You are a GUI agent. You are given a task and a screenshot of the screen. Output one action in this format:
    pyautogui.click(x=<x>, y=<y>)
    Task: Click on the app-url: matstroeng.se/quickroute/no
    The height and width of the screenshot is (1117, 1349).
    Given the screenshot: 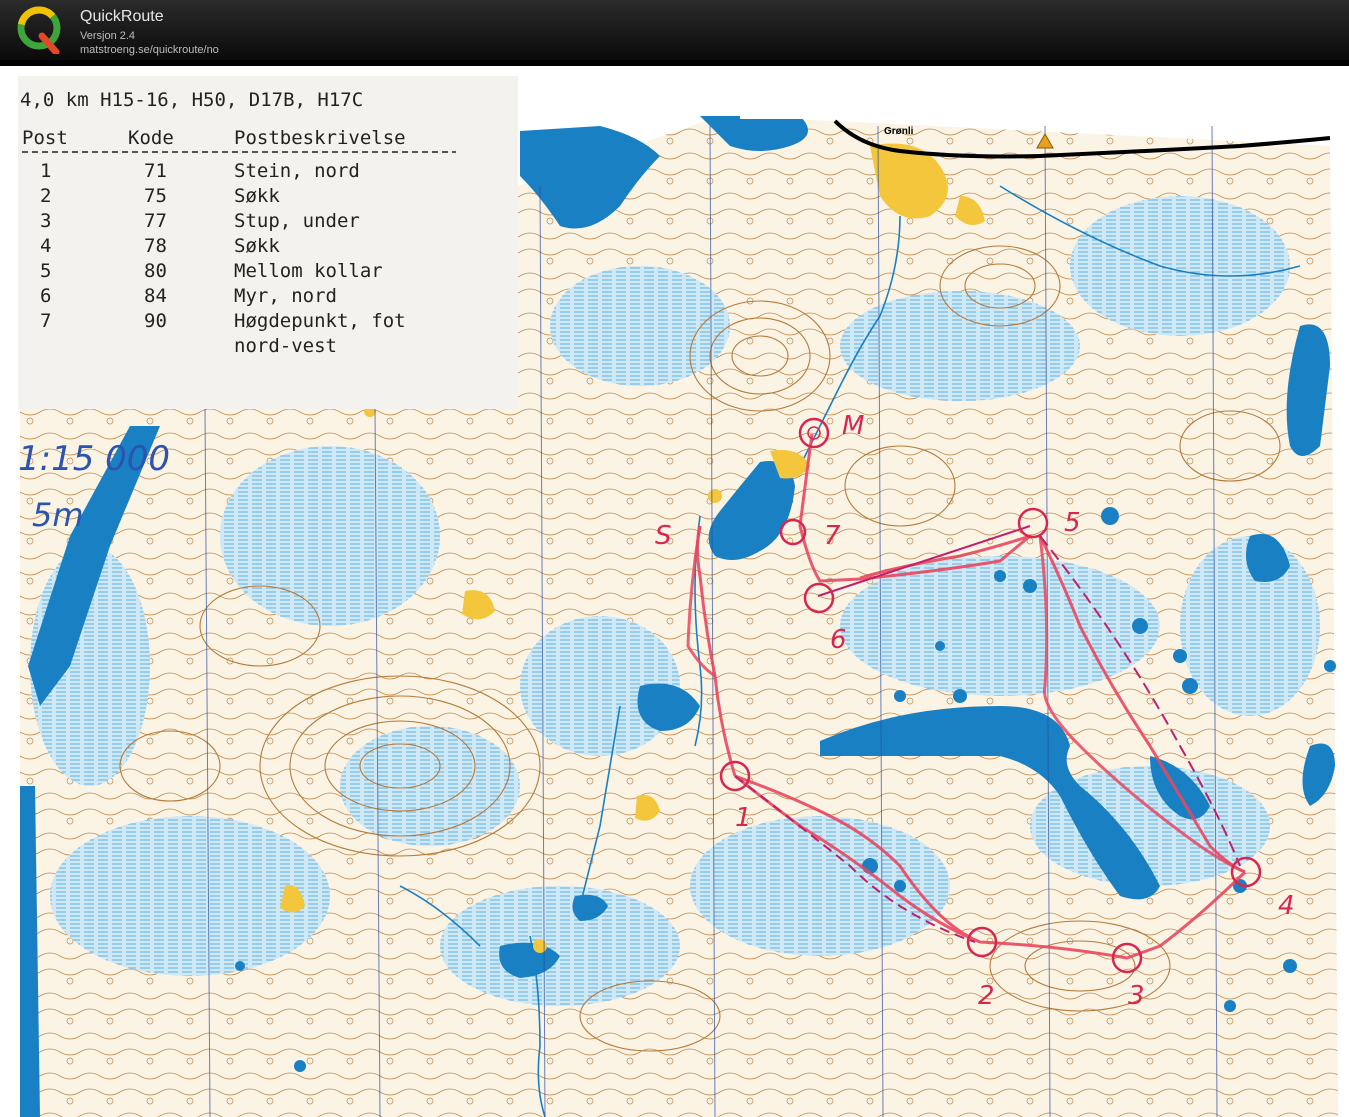 What is the action you would take?
    pyautogui.click(x=149, y=50)
    